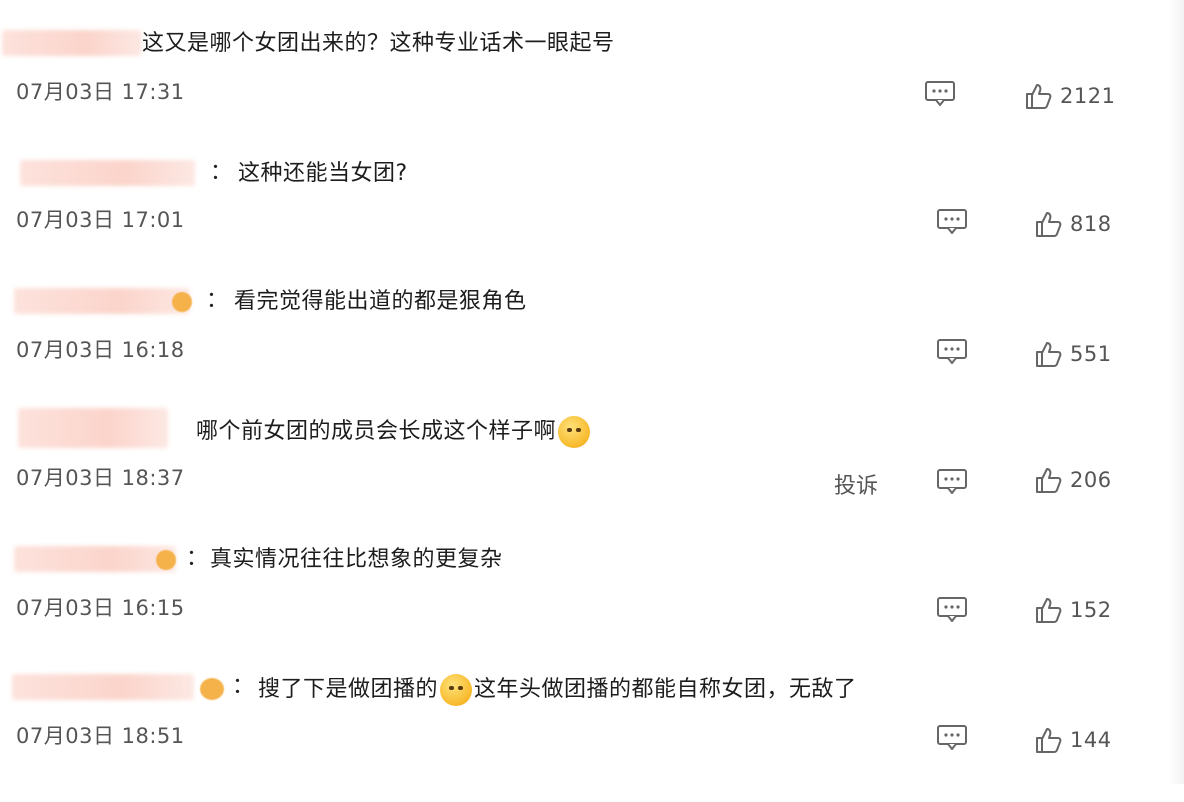 The width and height of the screenshot is (1184, 802). What do you see at coordinates (1091, 224) in the screenshot?
I see `like-count: 818` at bounding box center [1091, 224].